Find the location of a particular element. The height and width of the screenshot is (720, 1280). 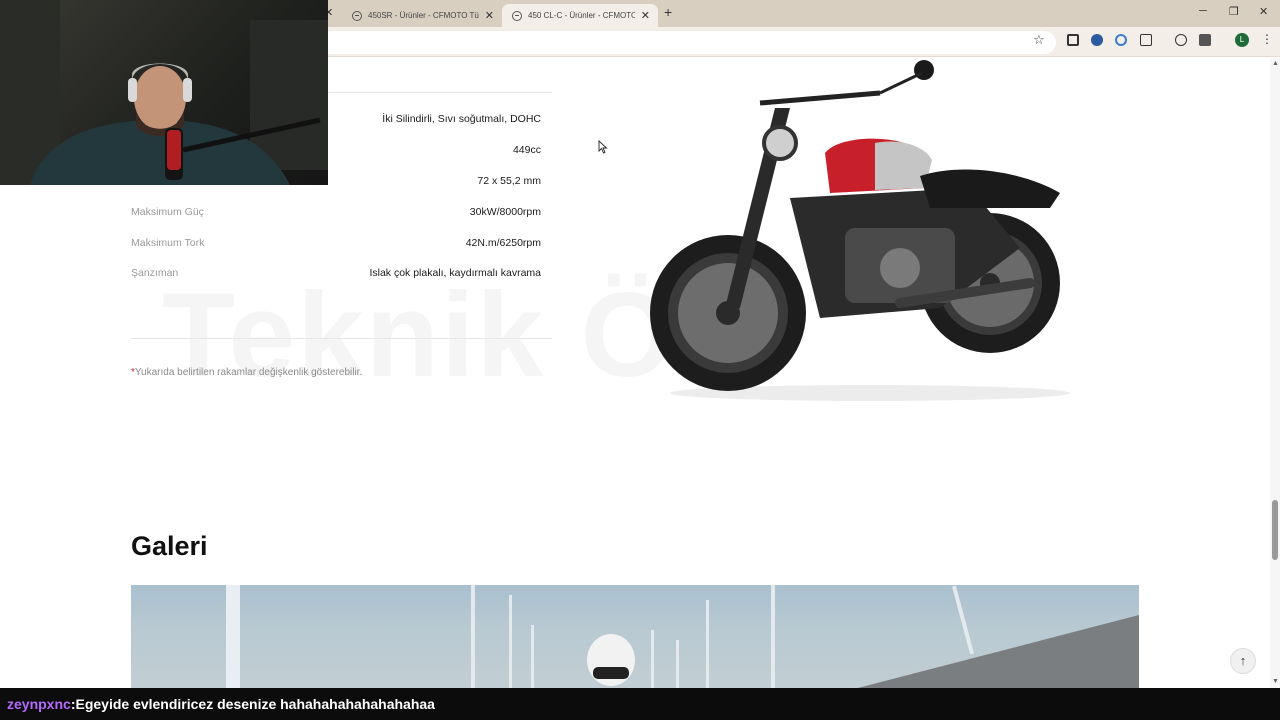

browser-tab-450clc: 450 CL-C - Ürünler - CFMOTO T ✕ is located at coordinates (580, 15).